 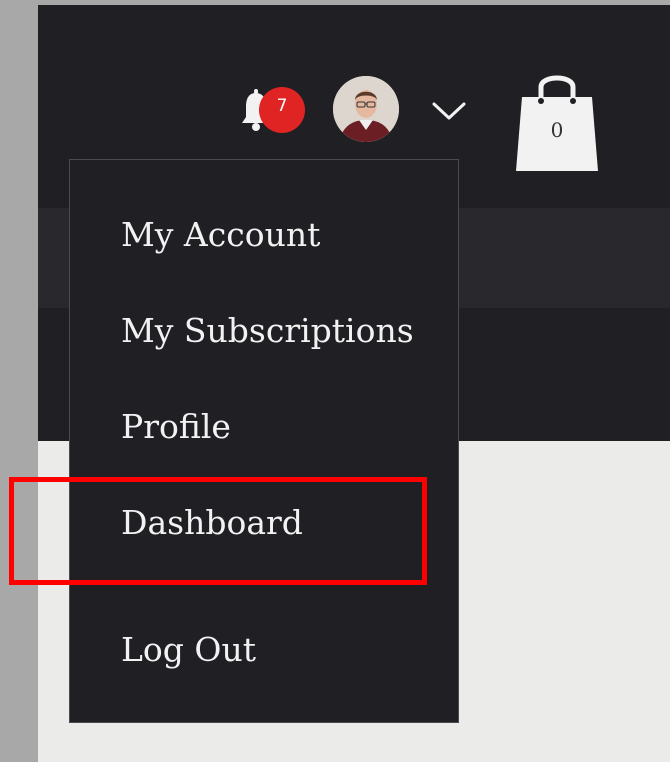 I want to click on menu-item-my-account: My Account, so click(x=220, y=235).